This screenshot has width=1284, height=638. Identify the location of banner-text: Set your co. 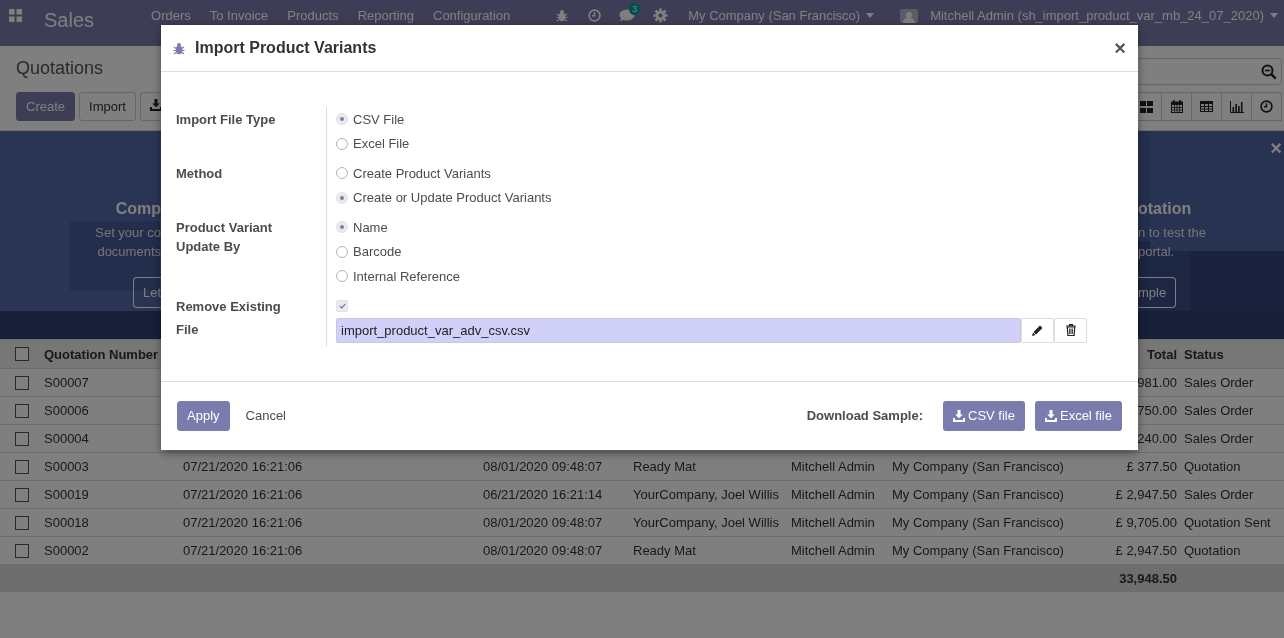
(127, 233).